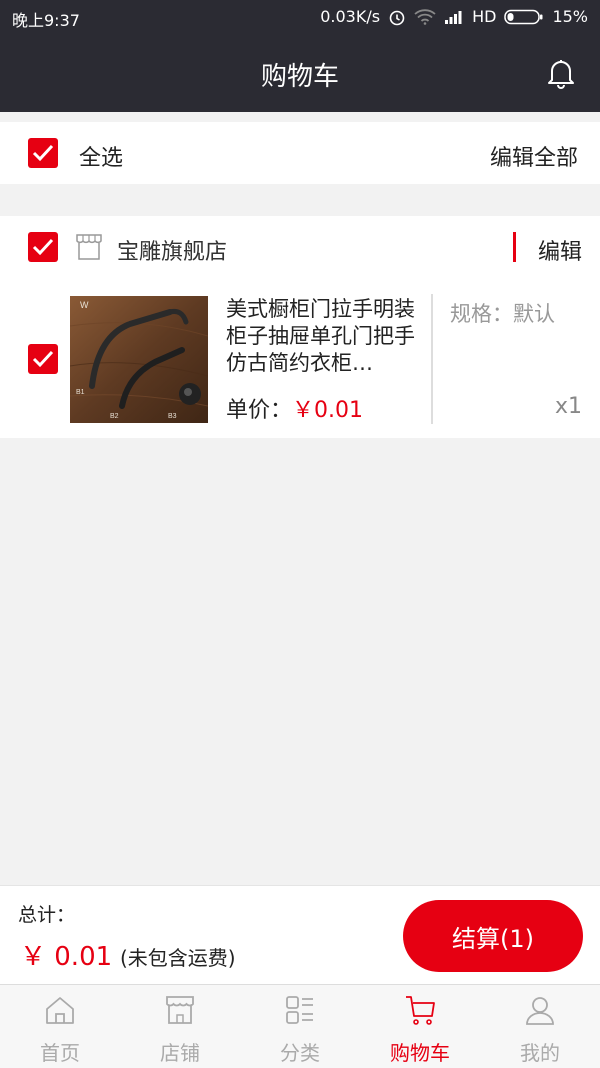 Image resolution: width=600 pixels, height=1068 pixels. What do you see at coordinates (259, 410) in the screenshot?
I see `price-label: 单价：` at bounding box center [259, 410].